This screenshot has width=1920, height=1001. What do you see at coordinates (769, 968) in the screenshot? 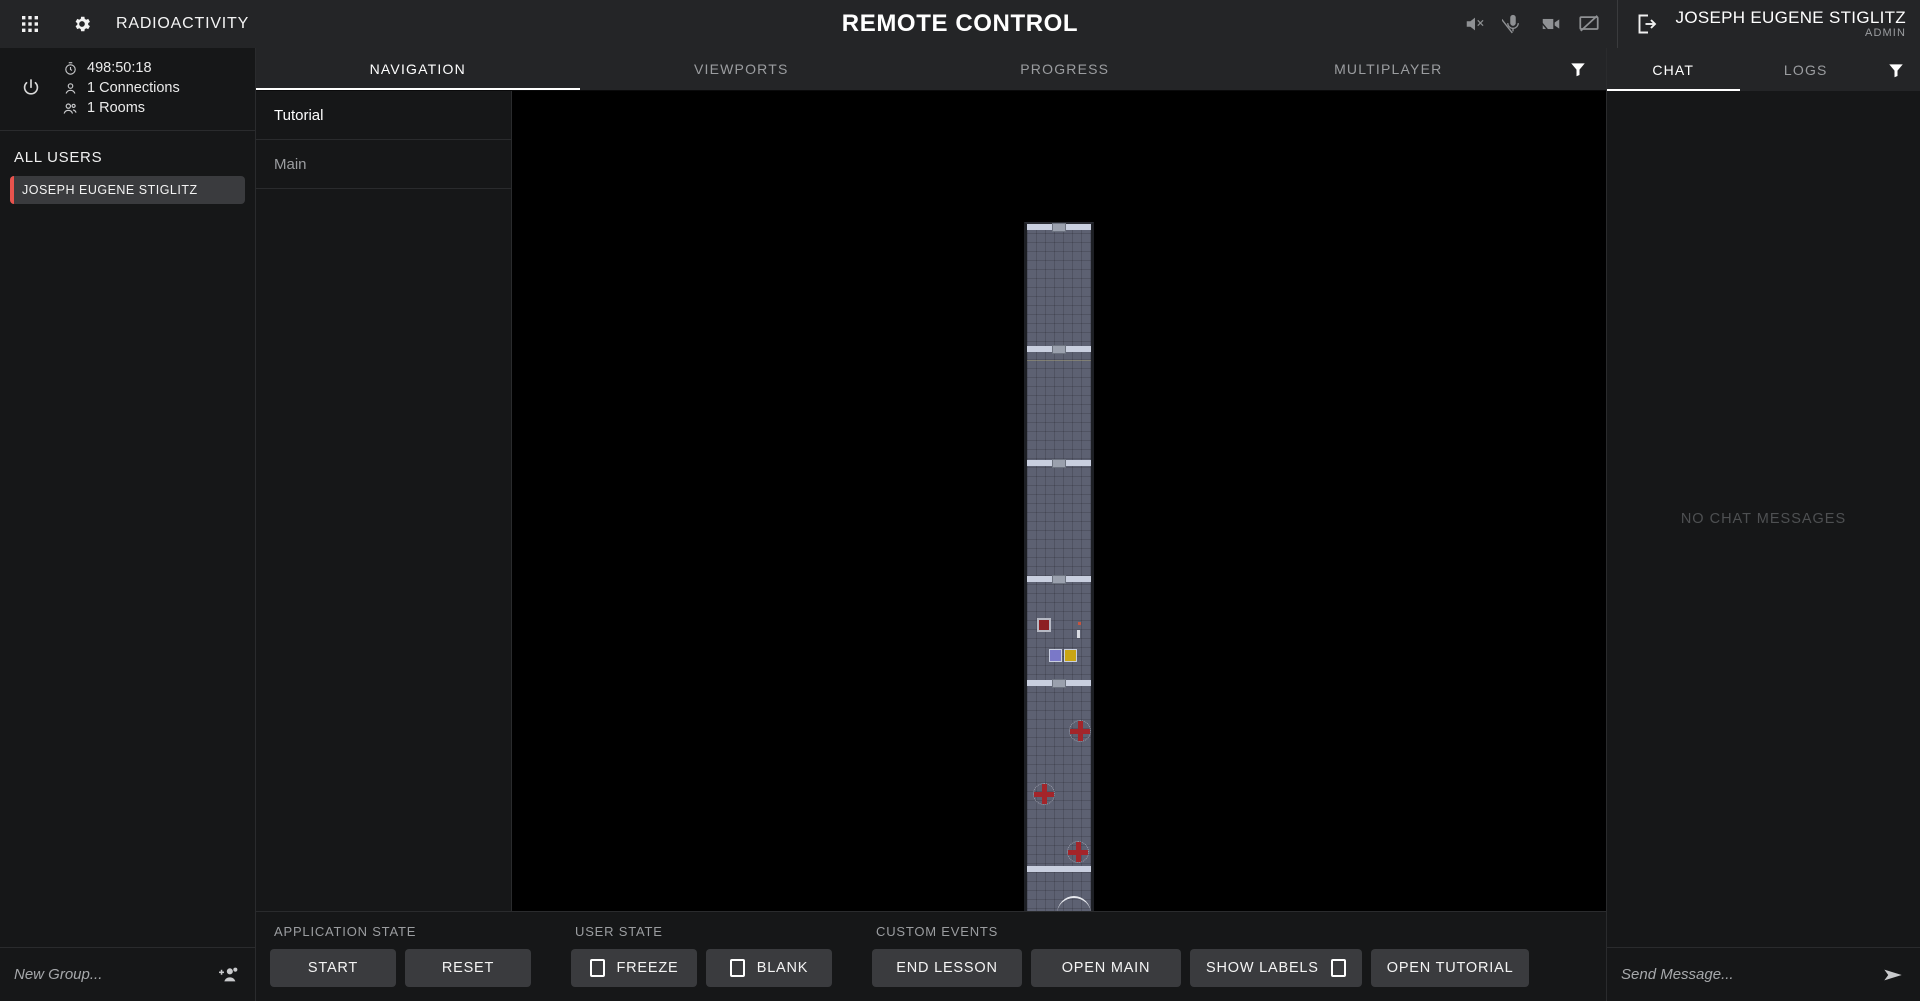
I see `blank-button: BLANK` at bounding box center [769, 968].